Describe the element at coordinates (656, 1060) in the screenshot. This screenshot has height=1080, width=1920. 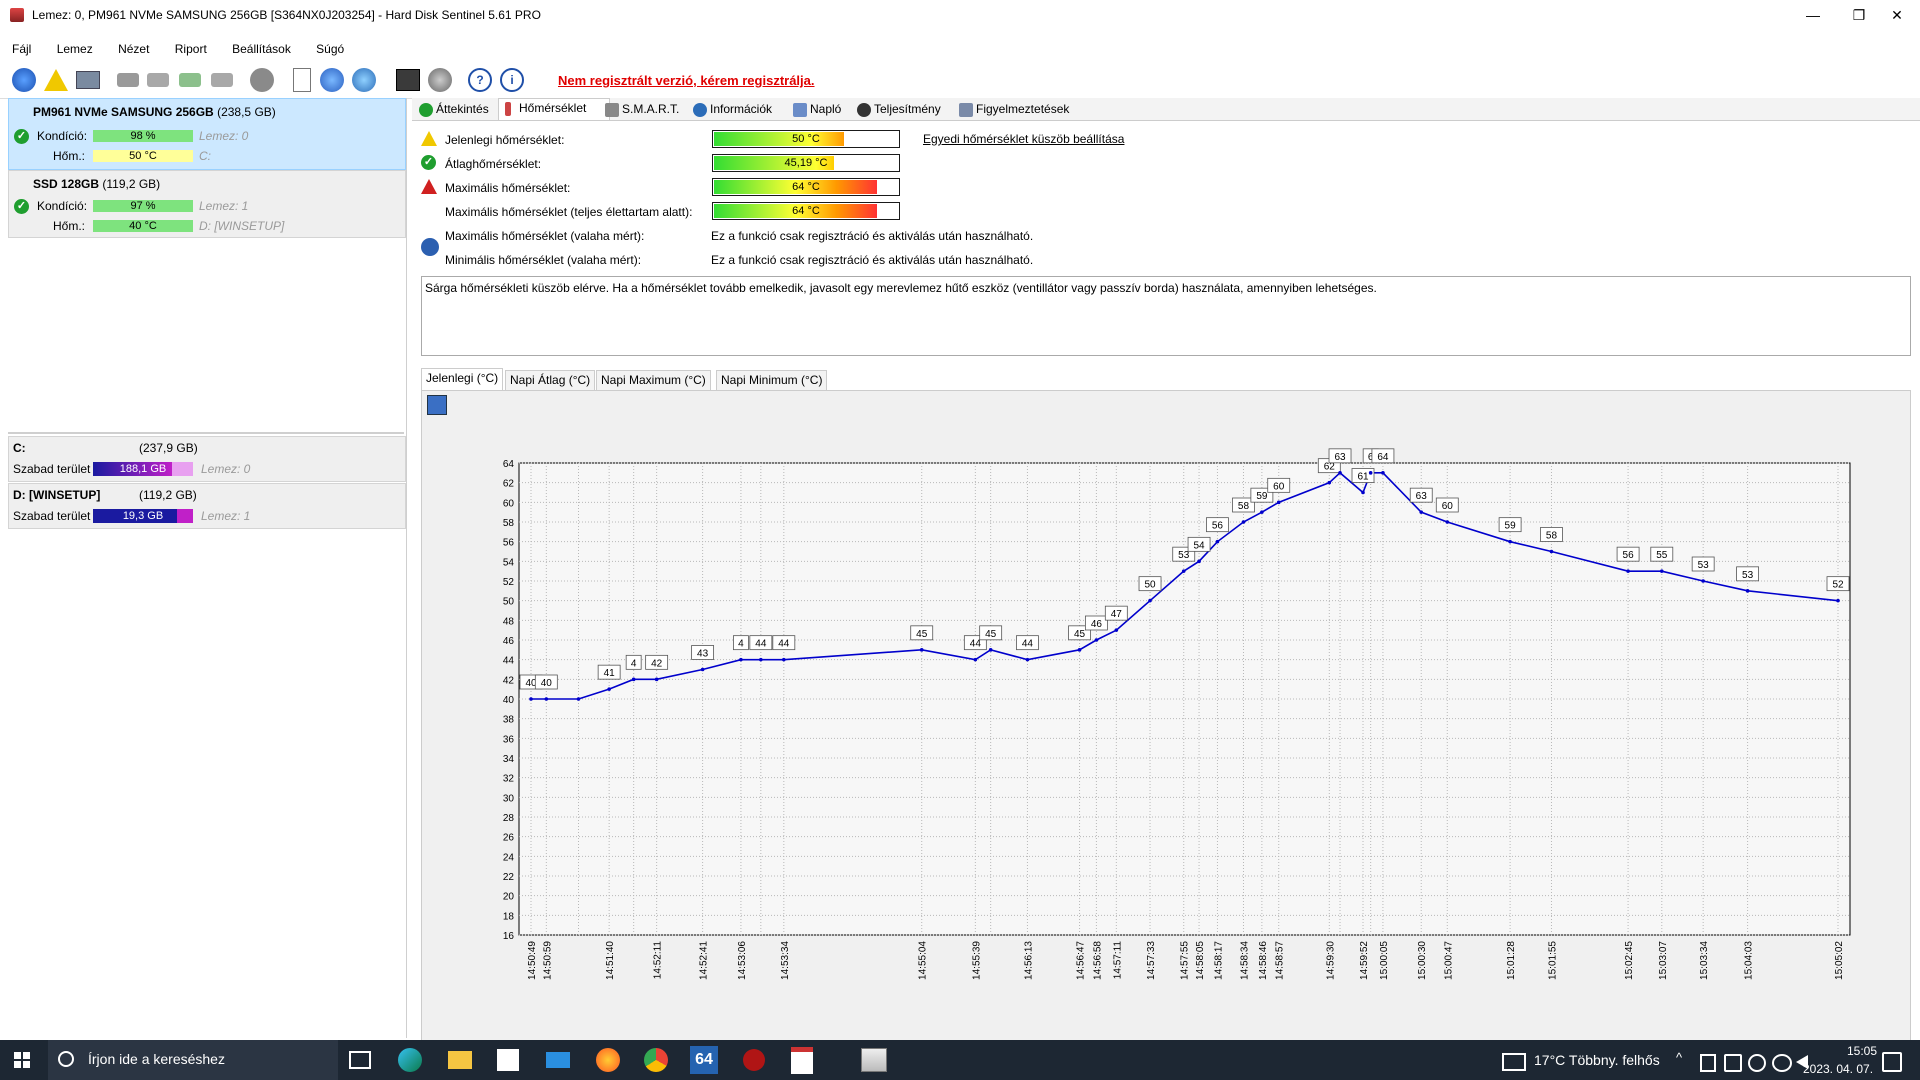
I see `chrome-icon` at that location.